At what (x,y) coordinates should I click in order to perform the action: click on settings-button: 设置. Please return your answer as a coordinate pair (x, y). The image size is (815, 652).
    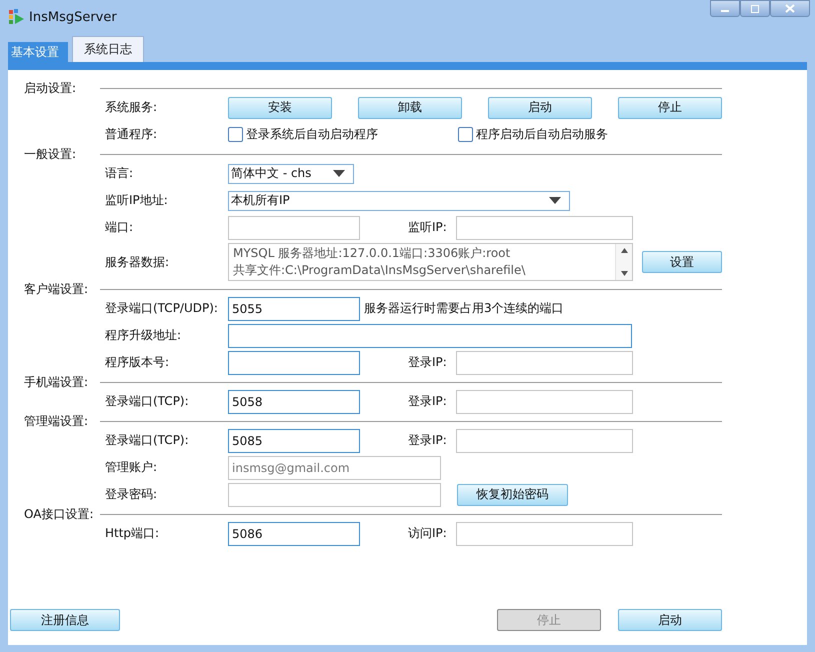
    Looking at the image, I should click on (682, 262).